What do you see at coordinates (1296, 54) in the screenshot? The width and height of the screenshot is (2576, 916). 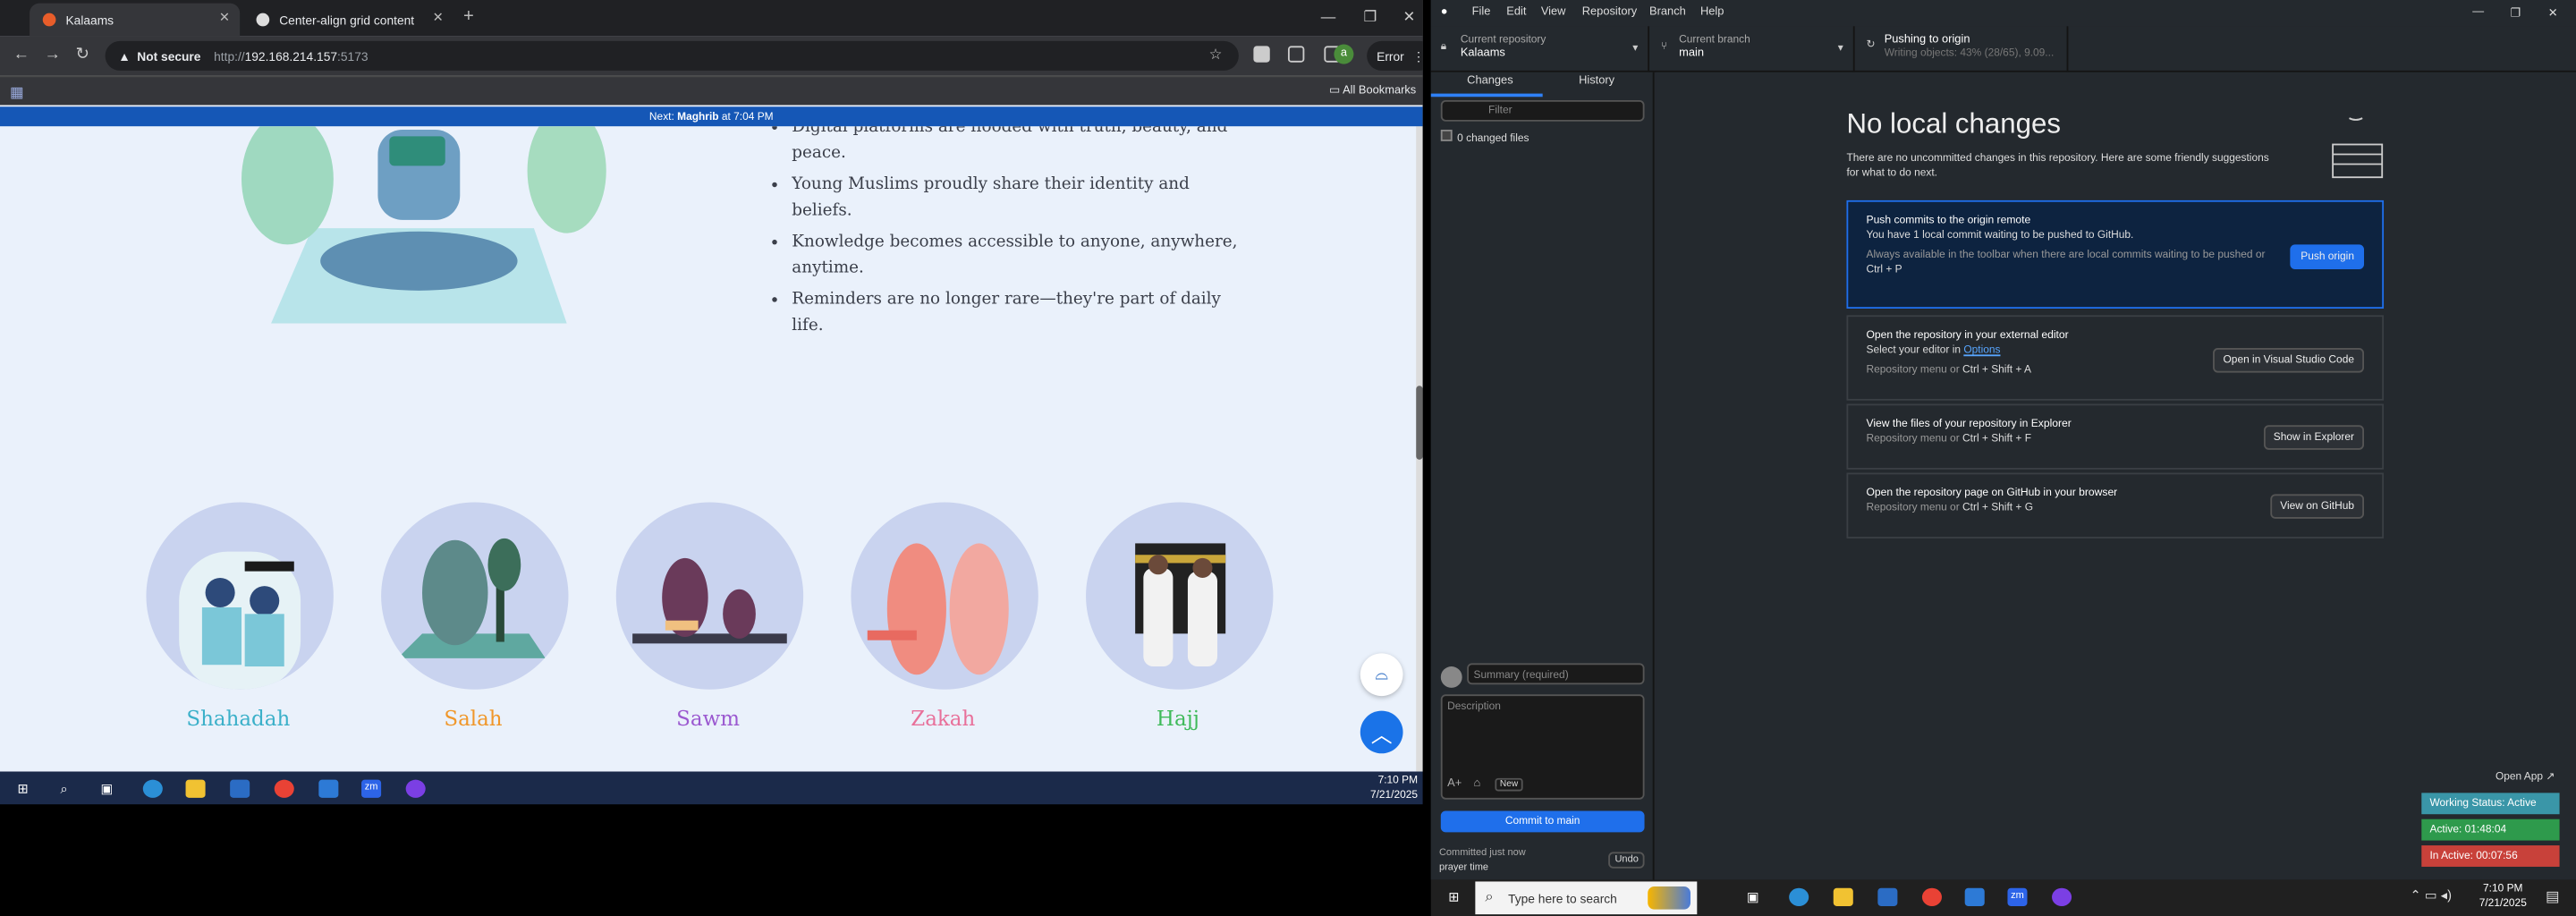 I see `puzzle-extensions-icon` at bounding box center [1296, 54].